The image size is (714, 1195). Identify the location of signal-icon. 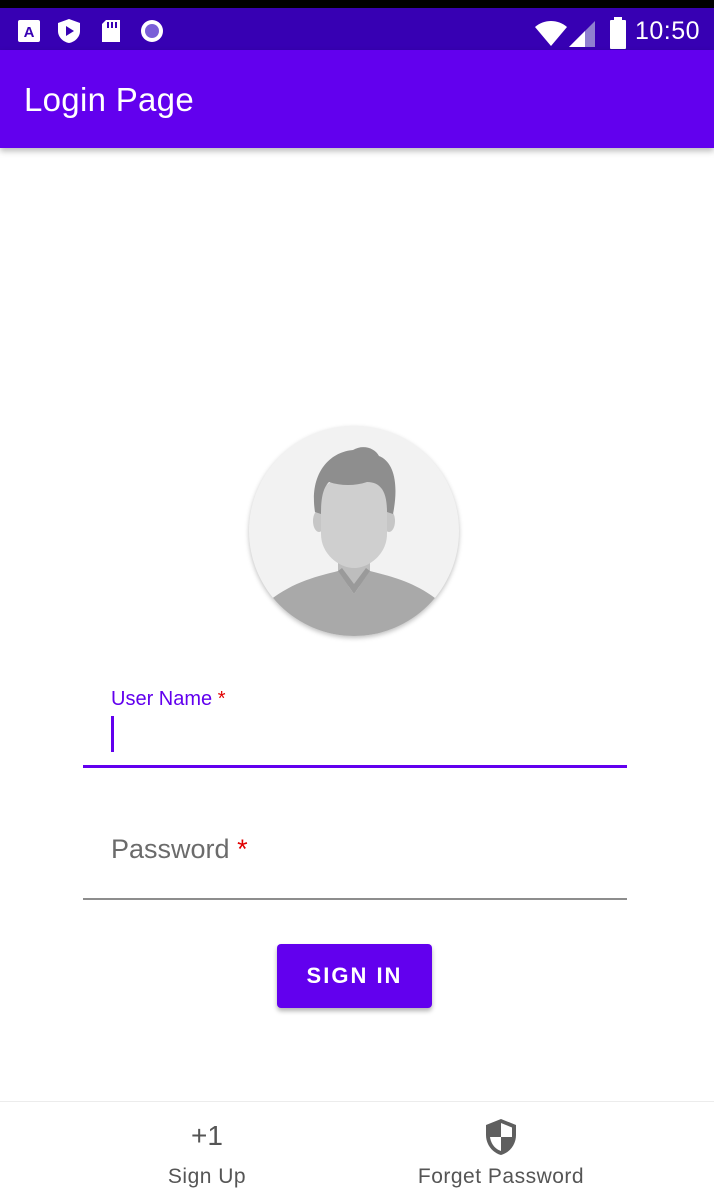
(582, 34).